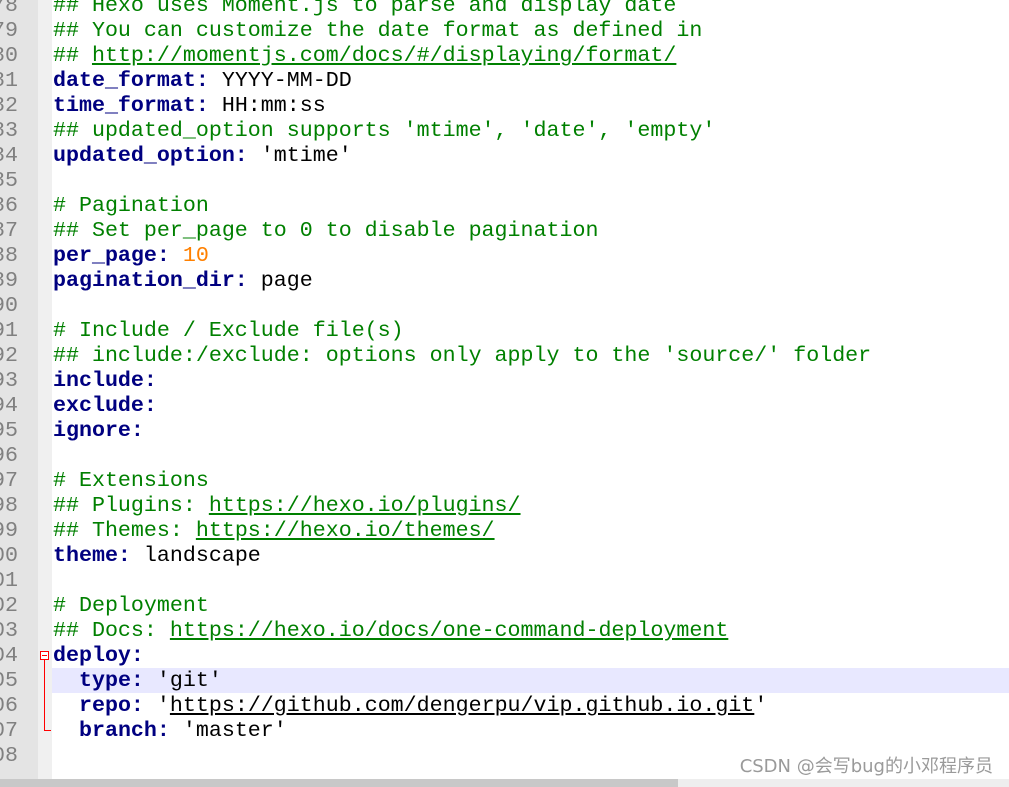 This screenshot has width=1009, height=787. Describe the element at coordinates (530, 380) in the screenshot. I see `code-line: include:` at that location.